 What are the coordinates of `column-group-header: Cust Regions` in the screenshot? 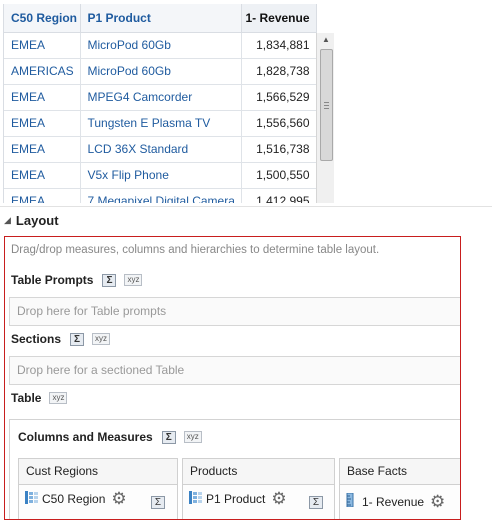 It's located at (98, 471).